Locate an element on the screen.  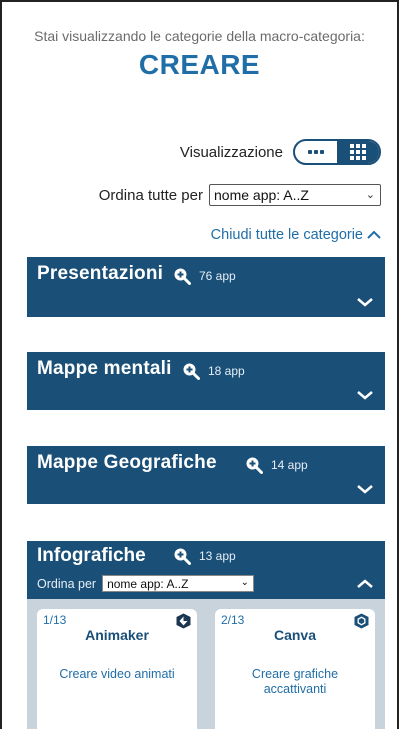
view-mode-label: Visualizzazione is located at coordinates (231, 152).